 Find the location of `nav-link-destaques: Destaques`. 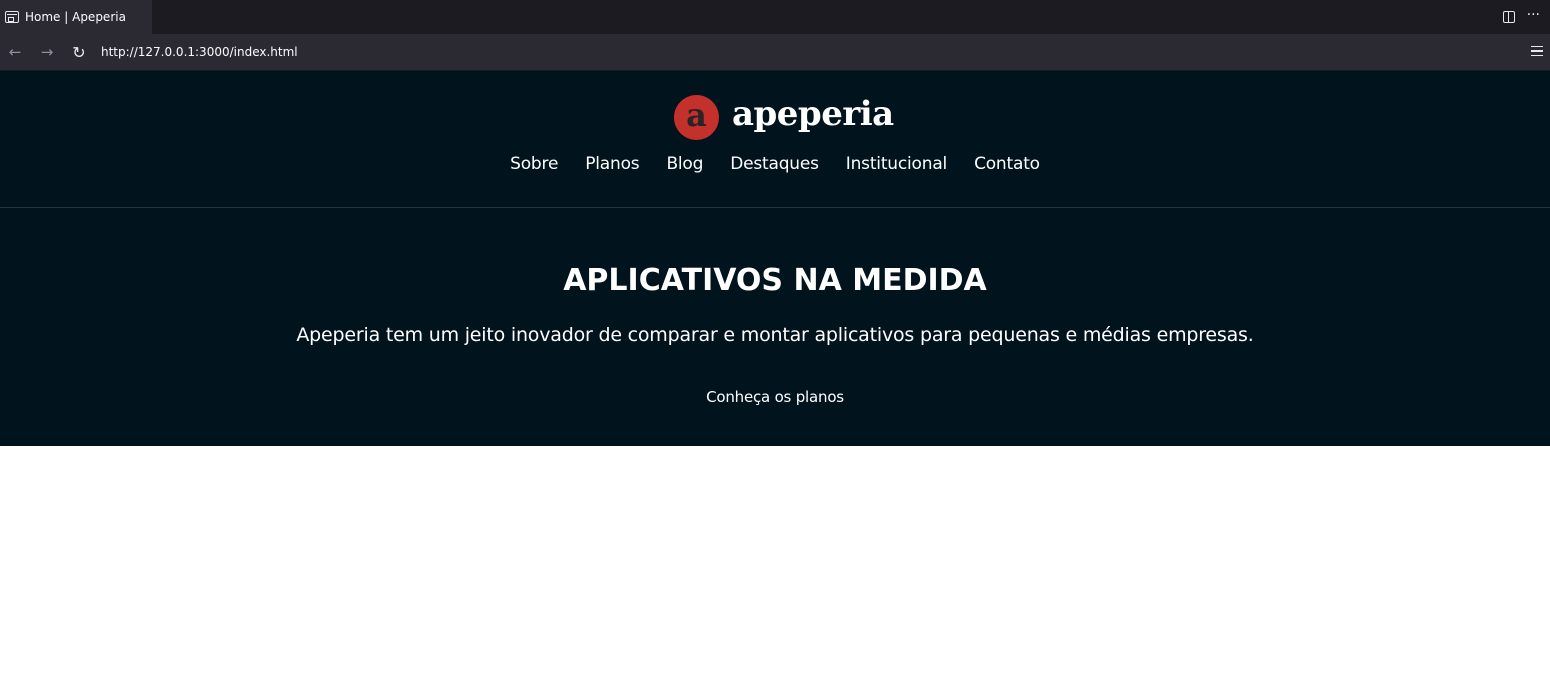

nav-link-destaques: Destaques is located at coordinates (774, 164).